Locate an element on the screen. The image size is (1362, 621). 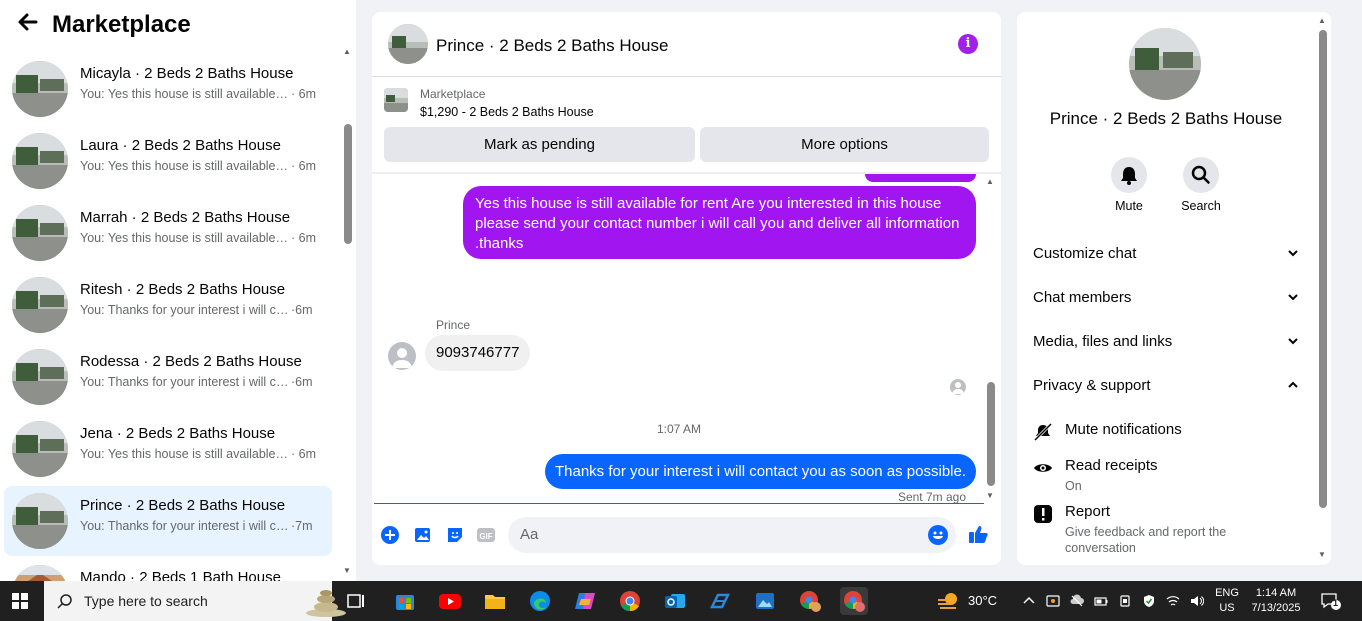
back-arrow-icon is located at coordinates (27, 24).